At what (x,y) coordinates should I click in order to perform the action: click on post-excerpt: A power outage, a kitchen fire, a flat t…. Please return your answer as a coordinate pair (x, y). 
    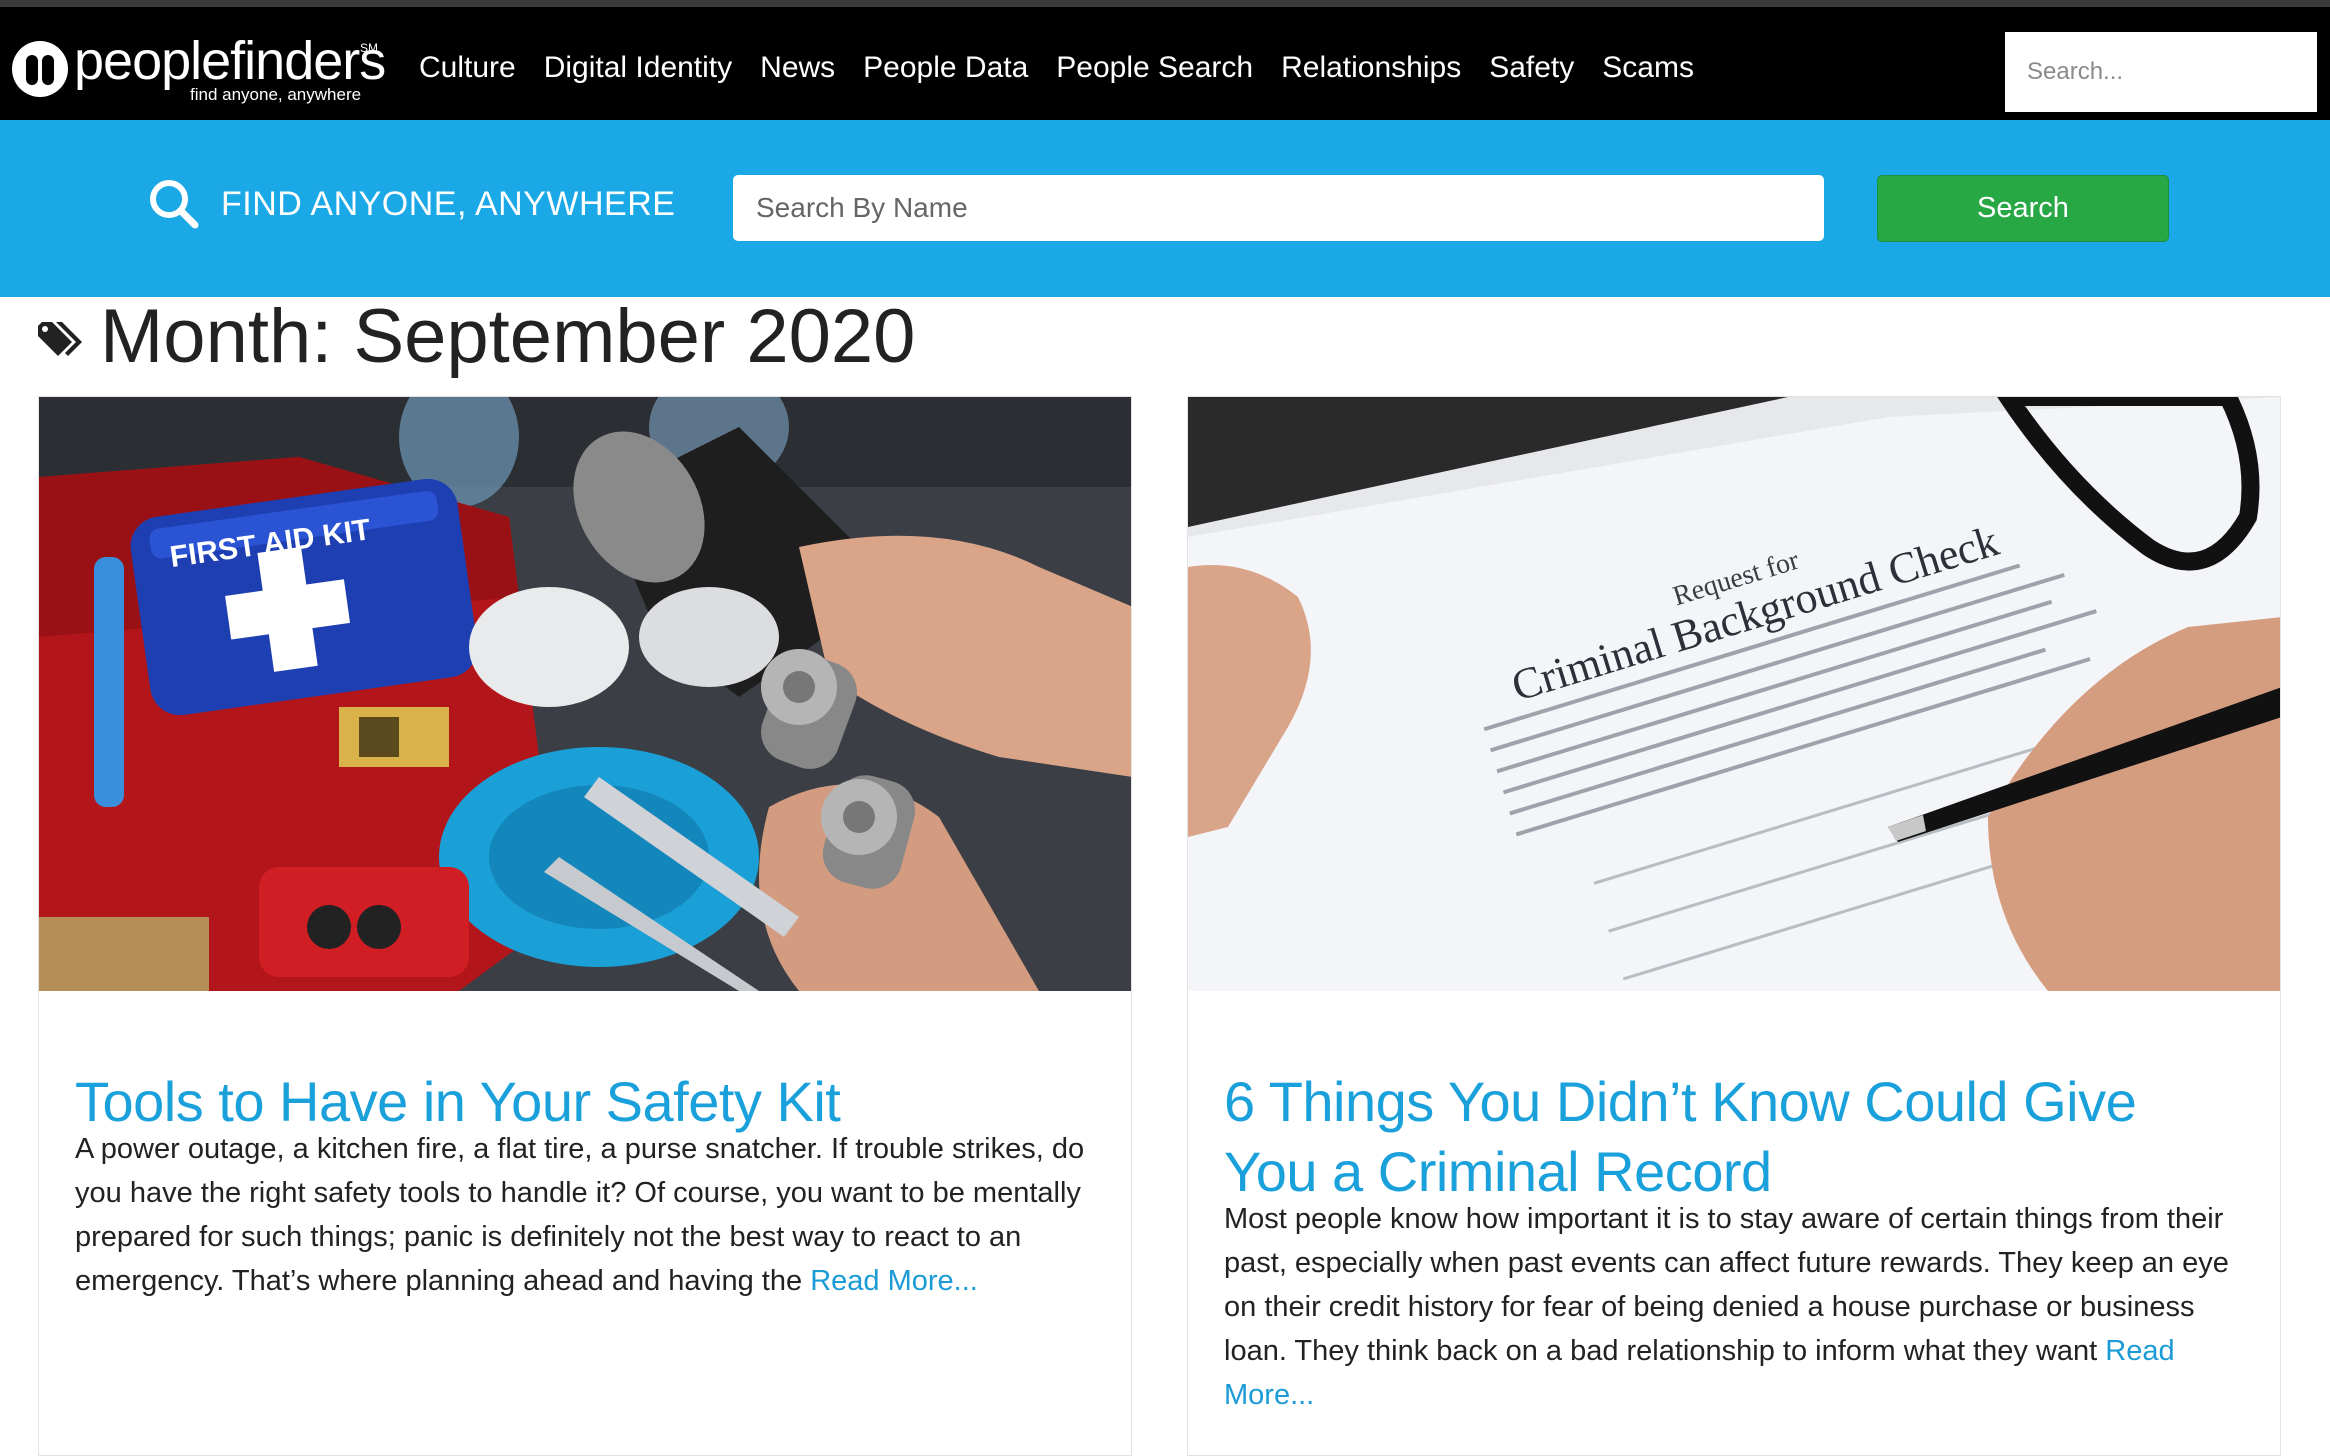
    Looking at the image, I should click on (585, 1215).